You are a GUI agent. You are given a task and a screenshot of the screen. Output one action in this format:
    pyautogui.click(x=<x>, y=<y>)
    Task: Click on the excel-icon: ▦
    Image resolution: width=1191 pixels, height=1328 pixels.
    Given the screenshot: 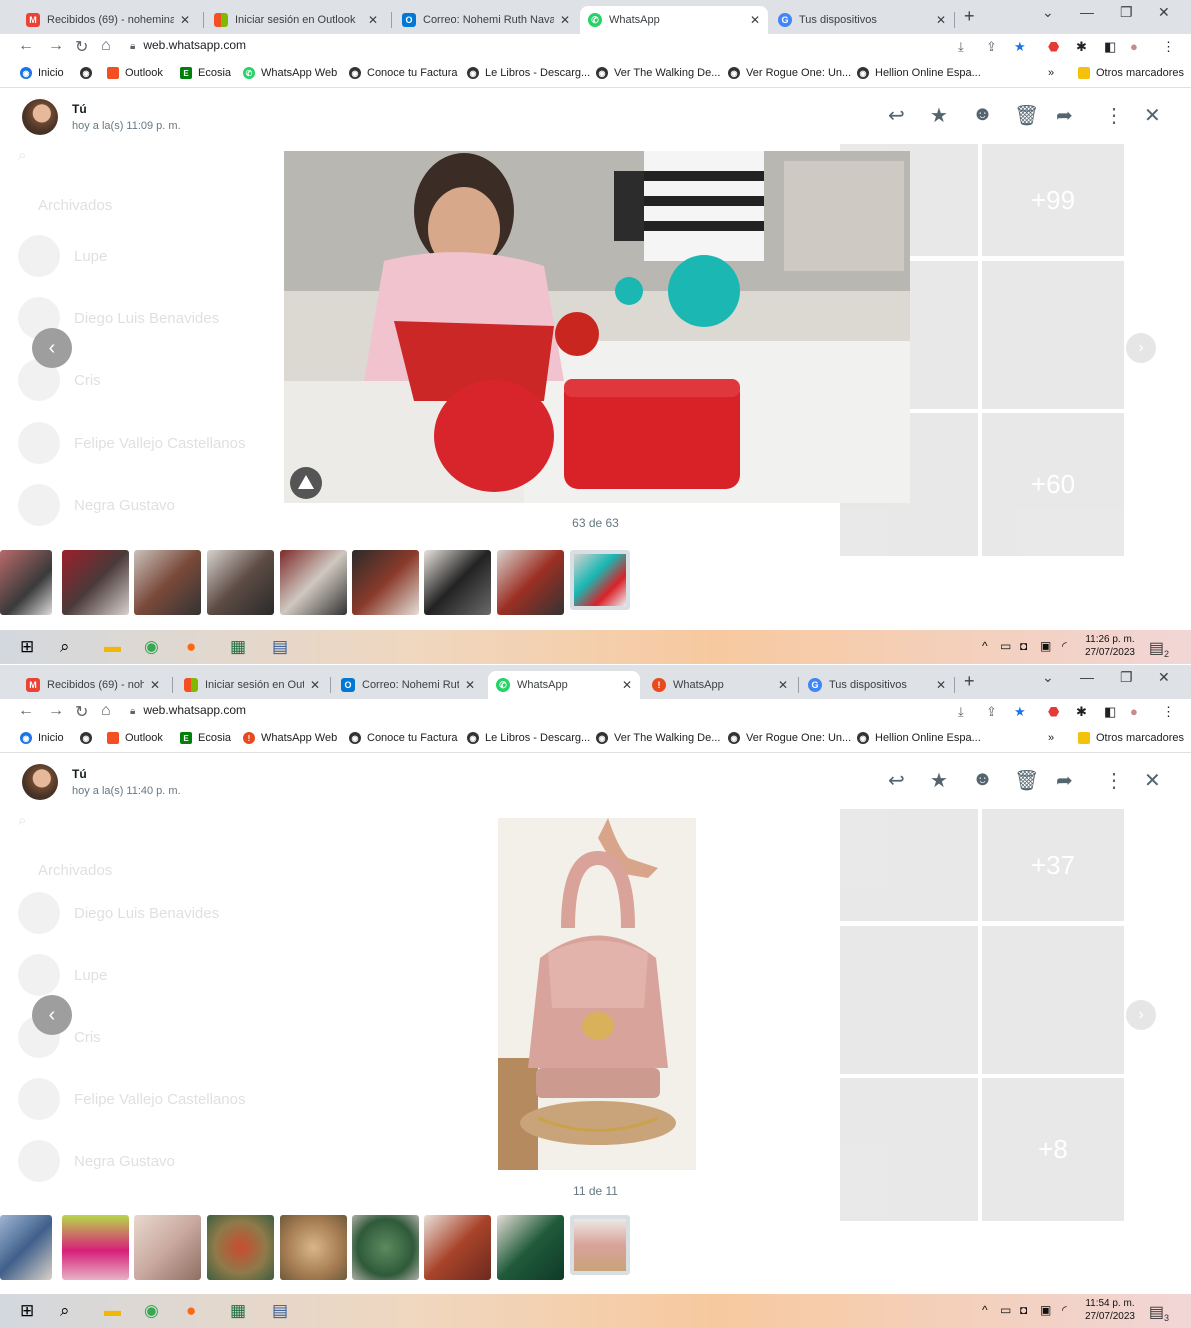 What is the action you would take?
    pyautogui.click(x=238, y=647)
    